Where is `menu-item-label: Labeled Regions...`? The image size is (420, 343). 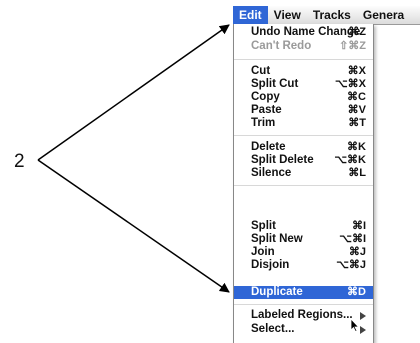 menu-item-label: Labeled Regions... is located at coordinates (302, 315).